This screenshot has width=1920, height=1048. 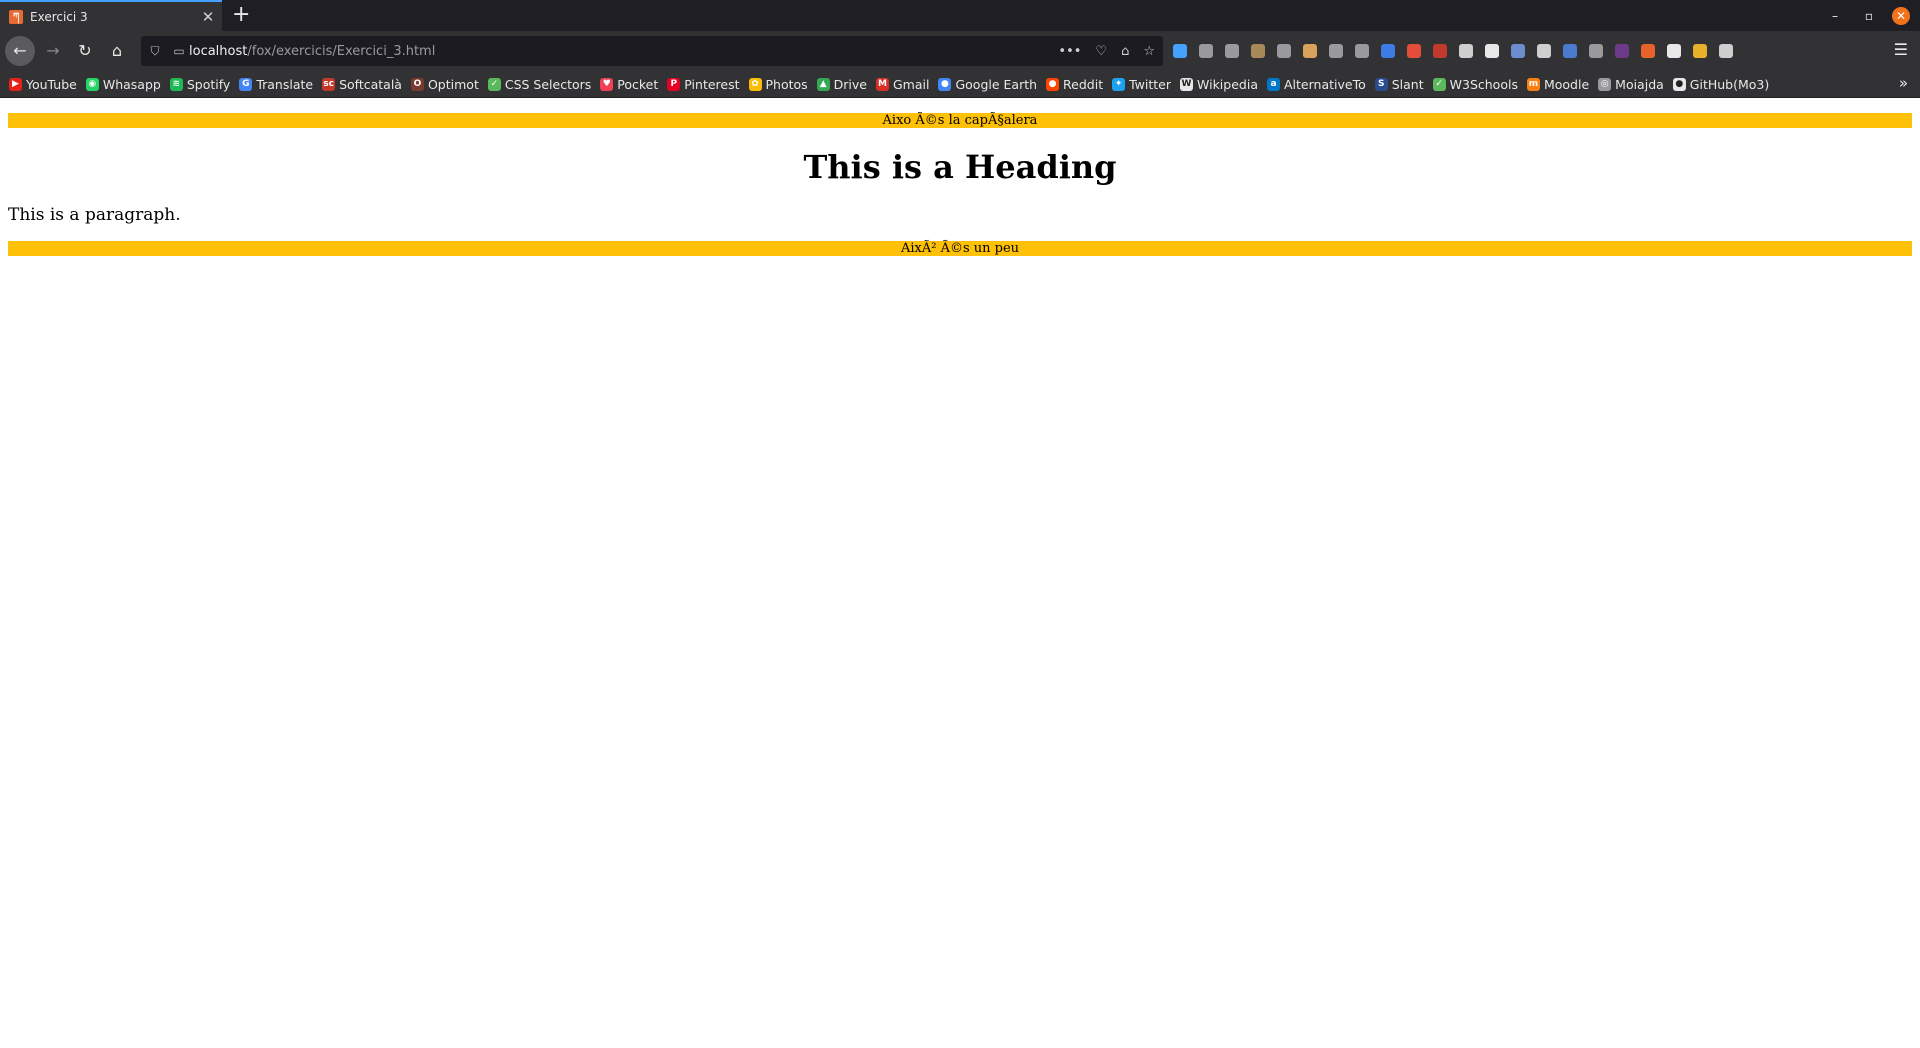 What do you see at coordinates (1187, 84) in the screenshot?
I see `wikipedia-icon: W` at bounding box center [1187, 84].